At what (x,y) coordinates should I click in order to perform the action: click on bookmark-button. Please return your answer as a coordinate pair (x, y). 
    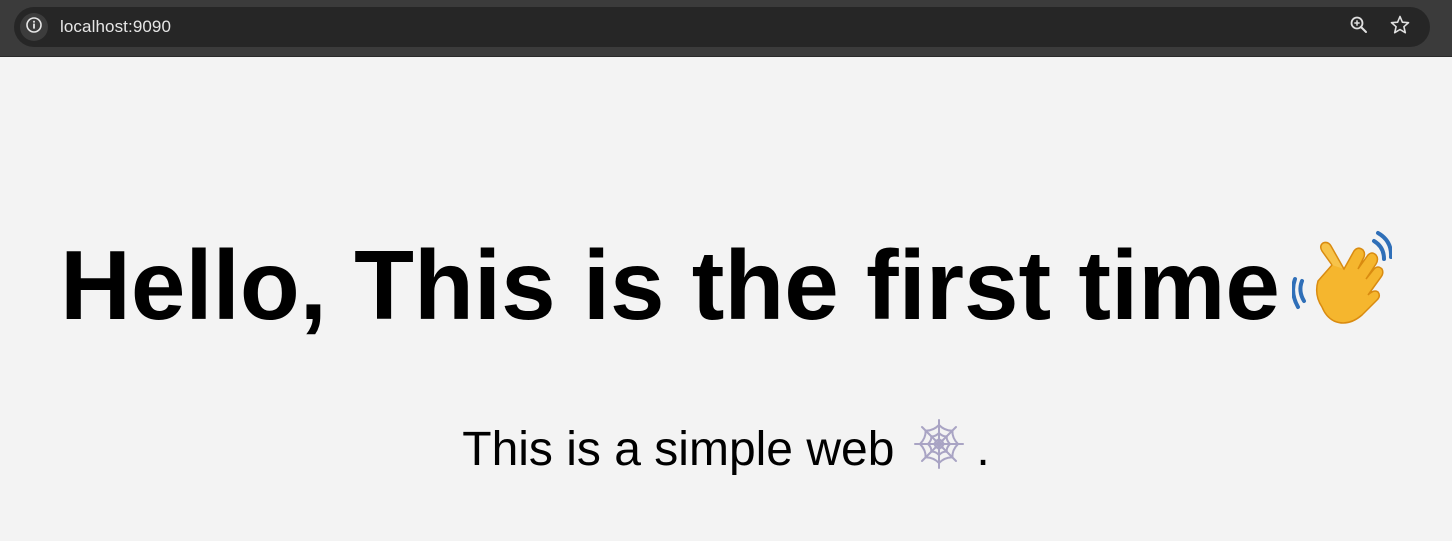
    Looking at the image, I should click on (1400, 27).